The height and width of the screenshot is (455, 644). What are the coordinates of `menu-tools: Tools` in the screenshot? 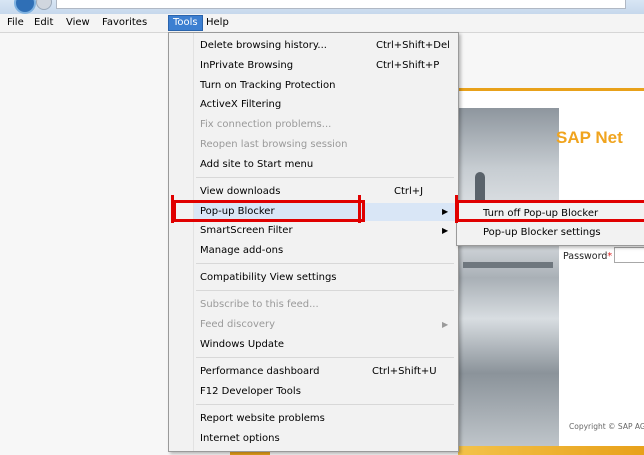 It's located at (185, 23).